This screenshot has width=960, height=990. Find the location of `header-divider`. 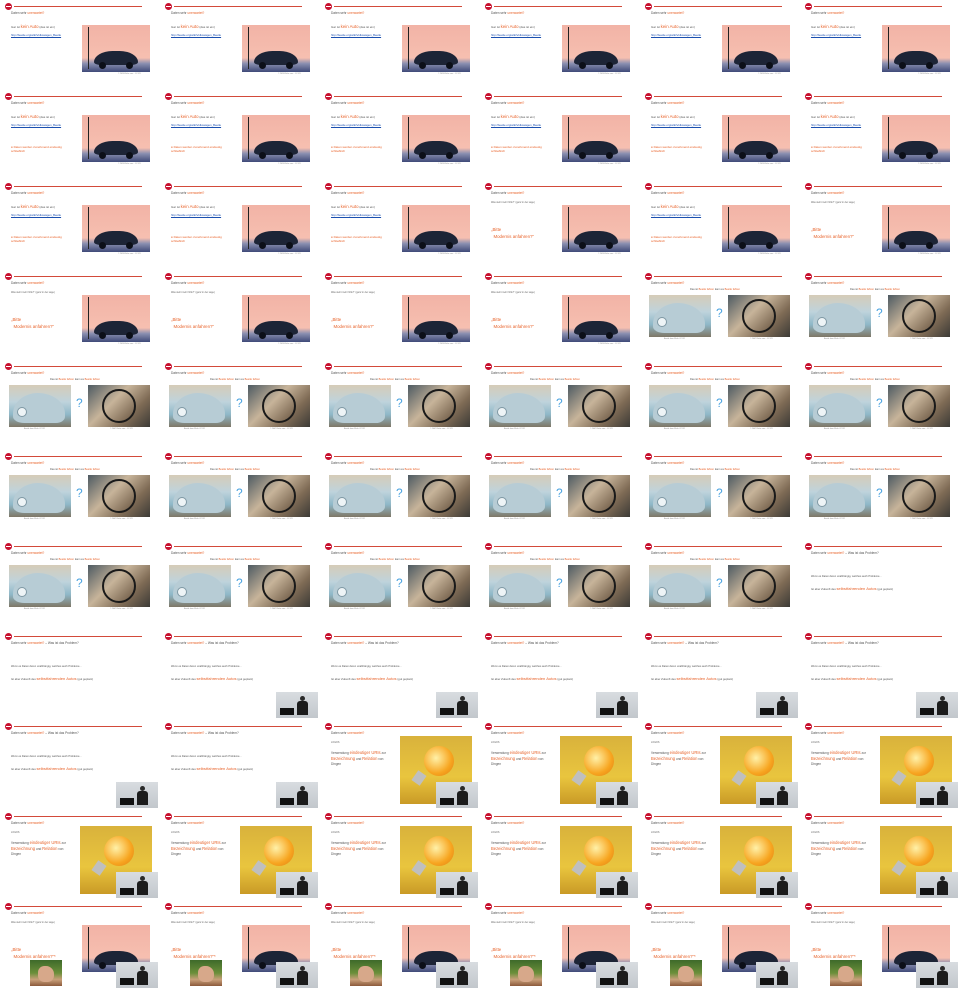

header-divider is located at coordinates (398, 6).